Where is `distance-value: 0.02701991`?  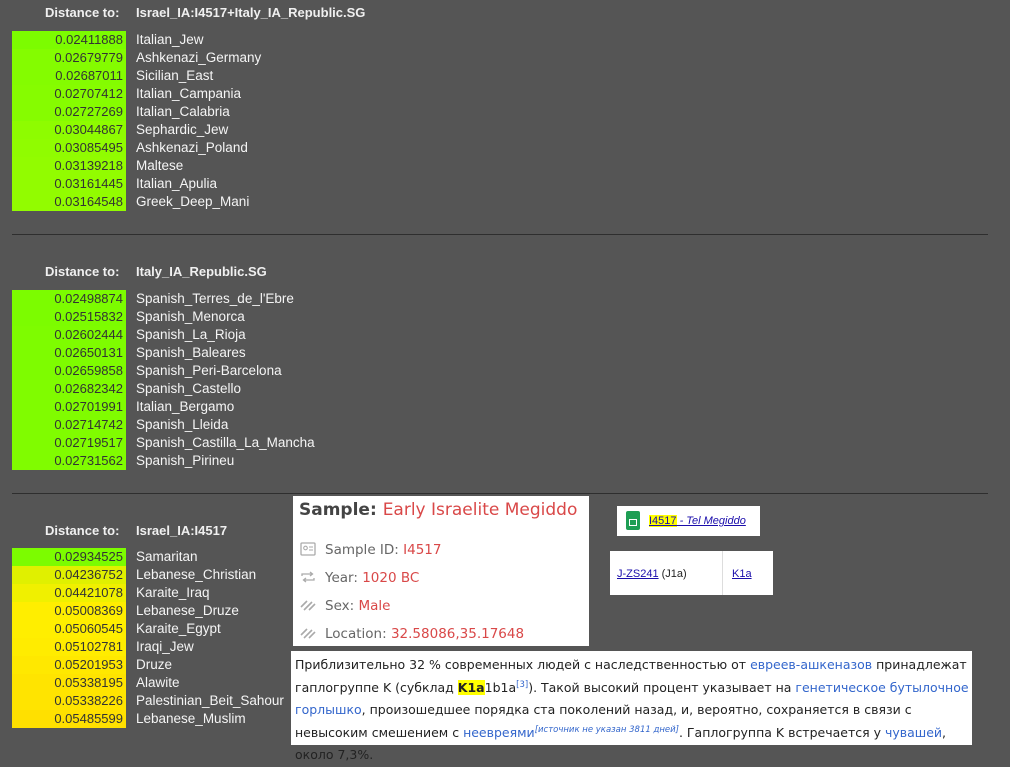 distance-value: 0.02701991 is located at coordinates (69, 407).